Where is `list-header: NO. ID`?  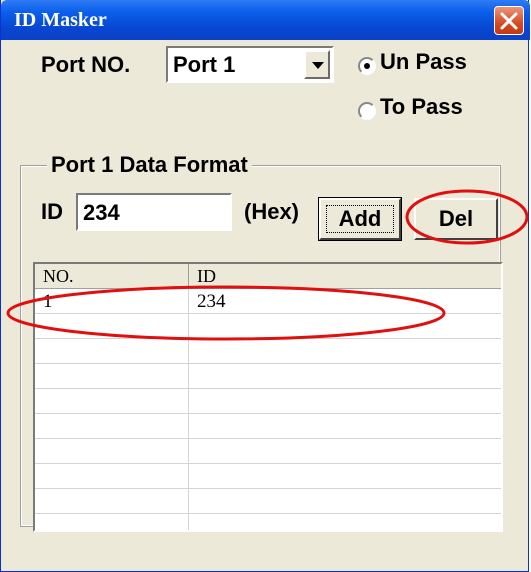 list-header: NO. ID is located at coordinates (268, 276).